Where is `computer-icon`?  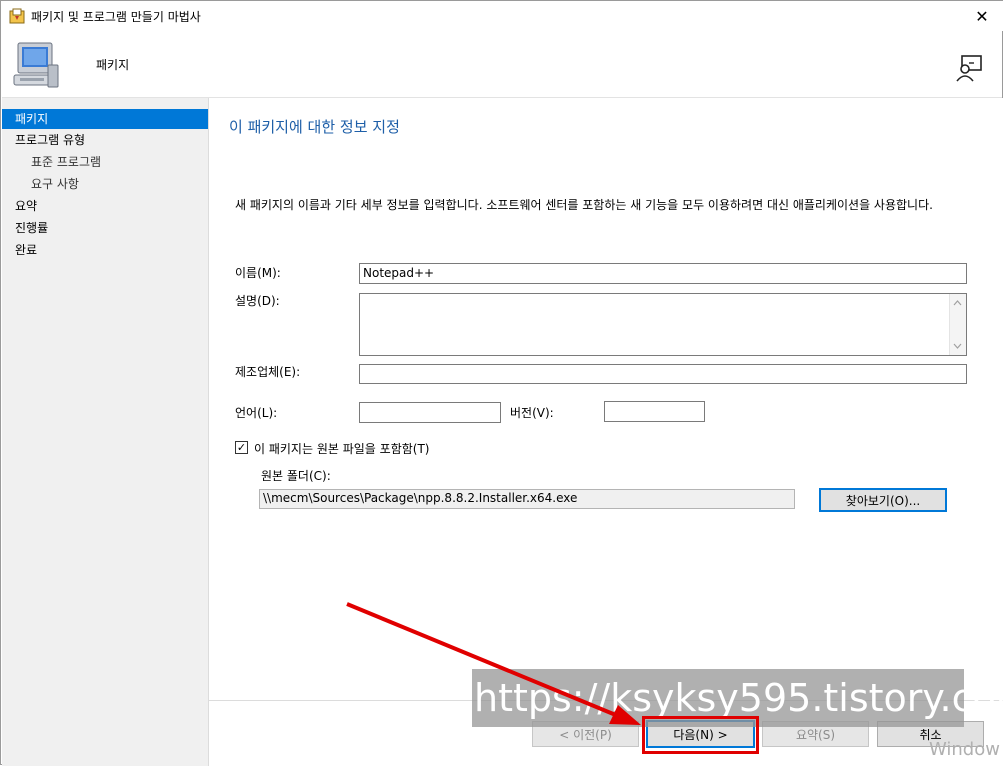 computer-icon is located at coordinates (36, 65).